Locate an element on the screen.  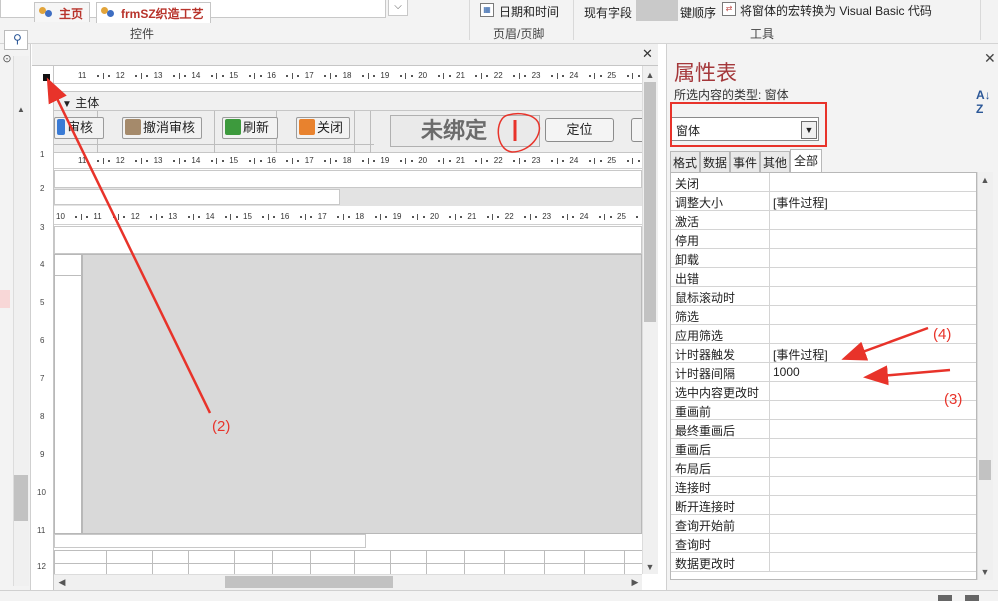
annotation-label-4: (4) is located at coordinates (942, 334).